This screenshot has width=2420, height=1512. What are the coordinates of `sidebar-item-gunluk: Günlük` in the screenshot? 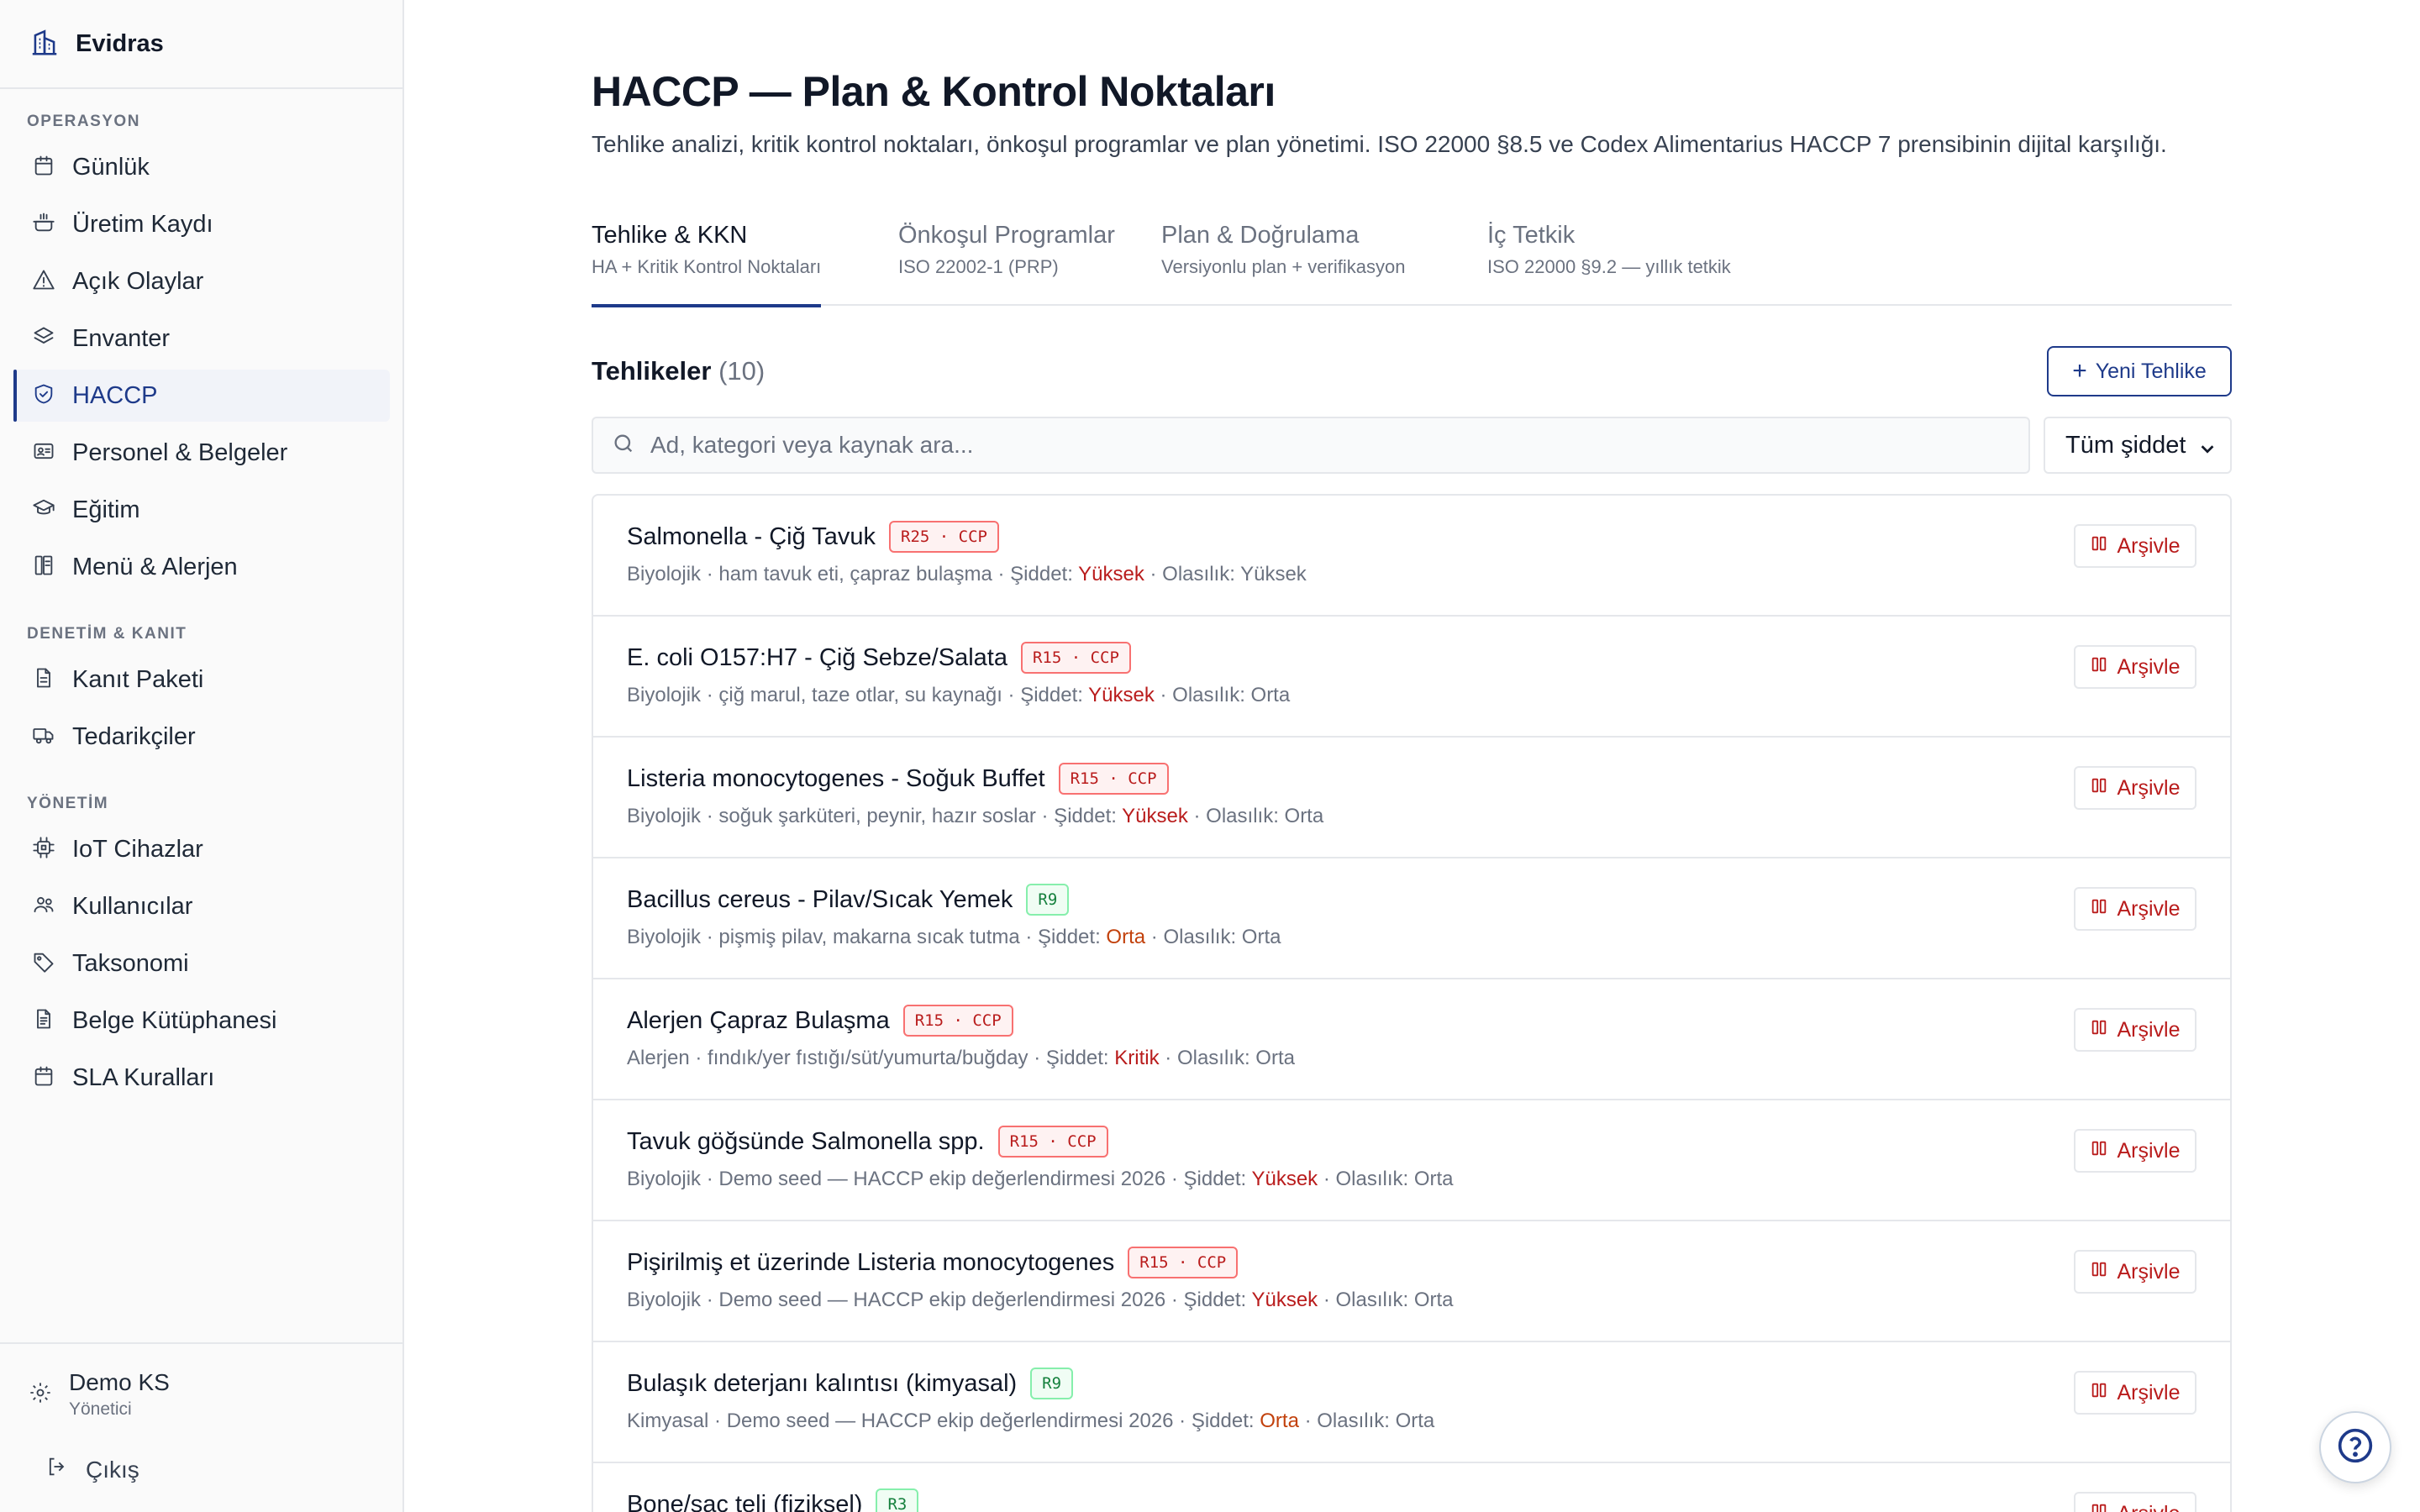 It's located at (202, 167).